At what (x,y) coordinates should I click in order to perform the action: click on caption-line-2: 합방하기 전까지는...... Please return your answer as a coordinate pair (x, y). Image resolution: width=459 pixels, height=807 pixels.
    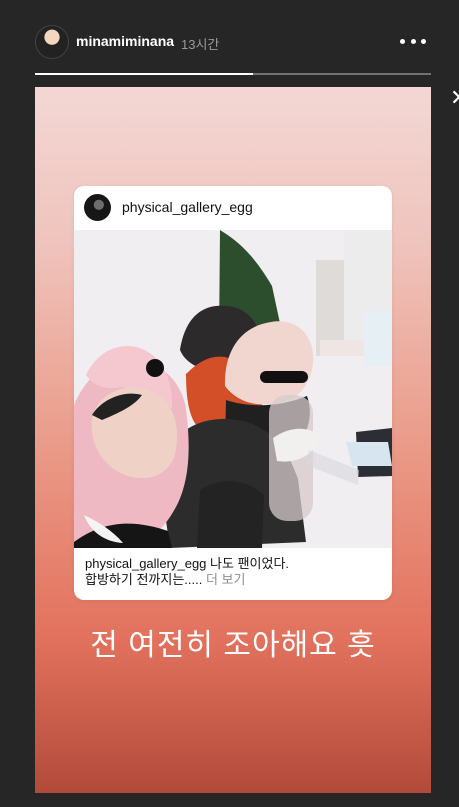
    Looking at the image, I should click on (144, 579).